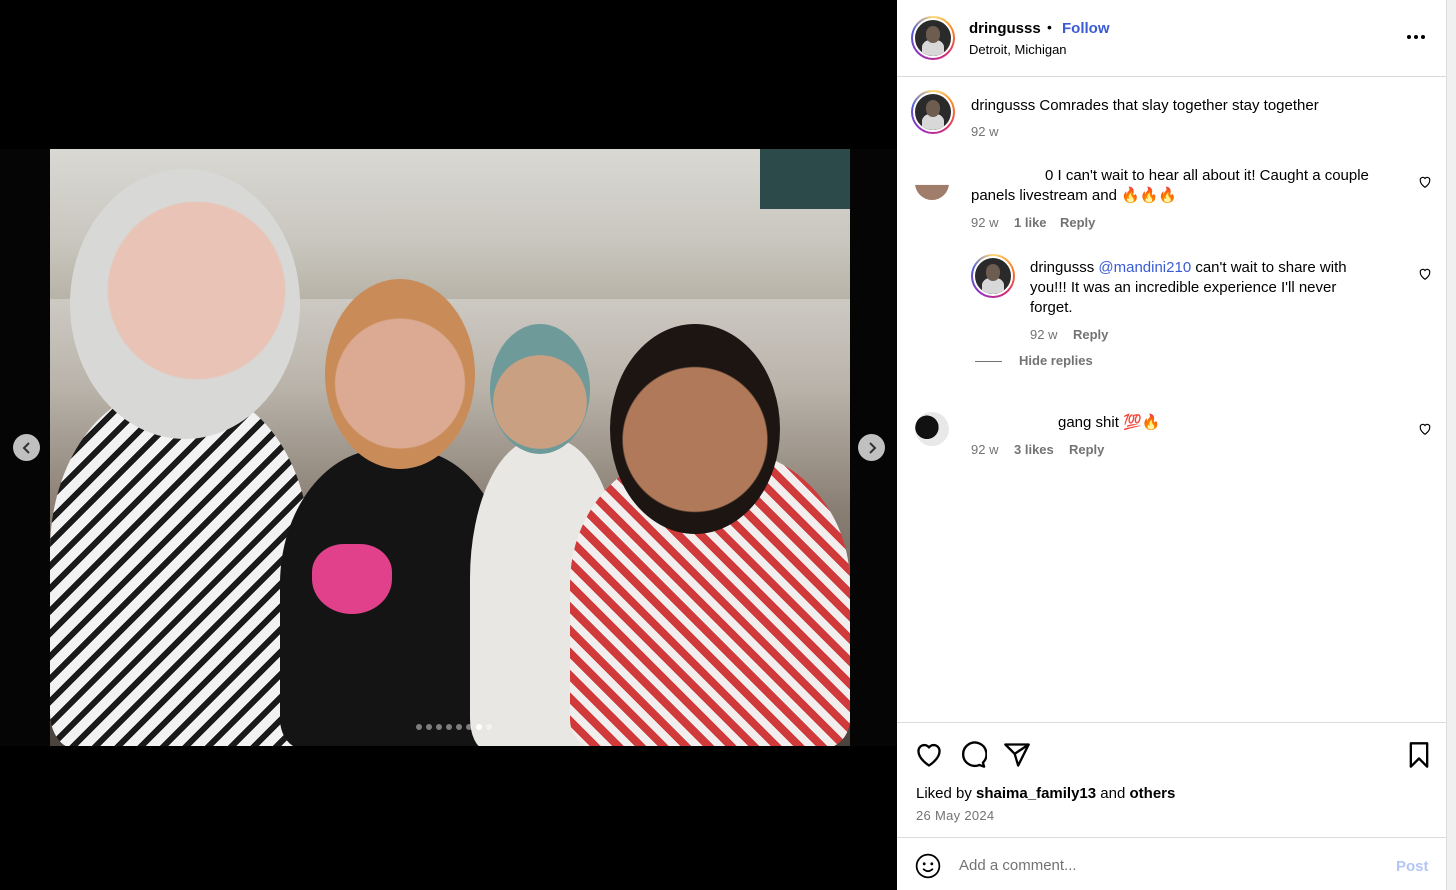 The image size is (1456, 890). I want to click on photo-person-4-head, so click(695, 429).